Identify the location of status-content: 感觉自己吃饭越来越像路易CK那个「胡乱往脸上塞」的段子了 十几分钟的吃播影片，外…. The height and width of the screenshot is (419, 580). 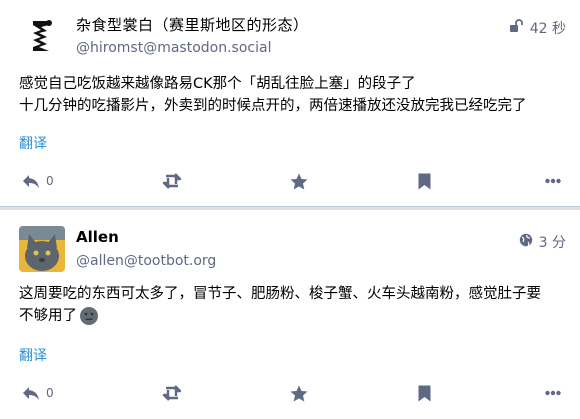
(292, 95).